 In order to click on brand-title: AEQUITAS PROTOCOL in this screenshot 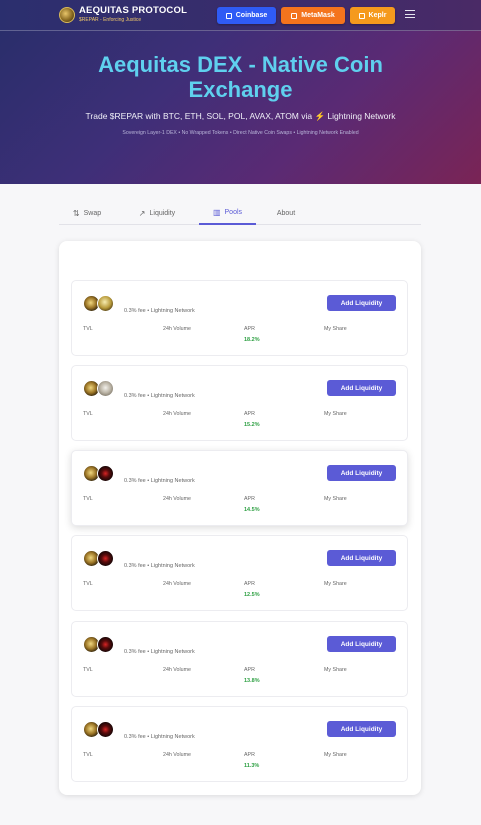, I will do `click(133, 10)`.